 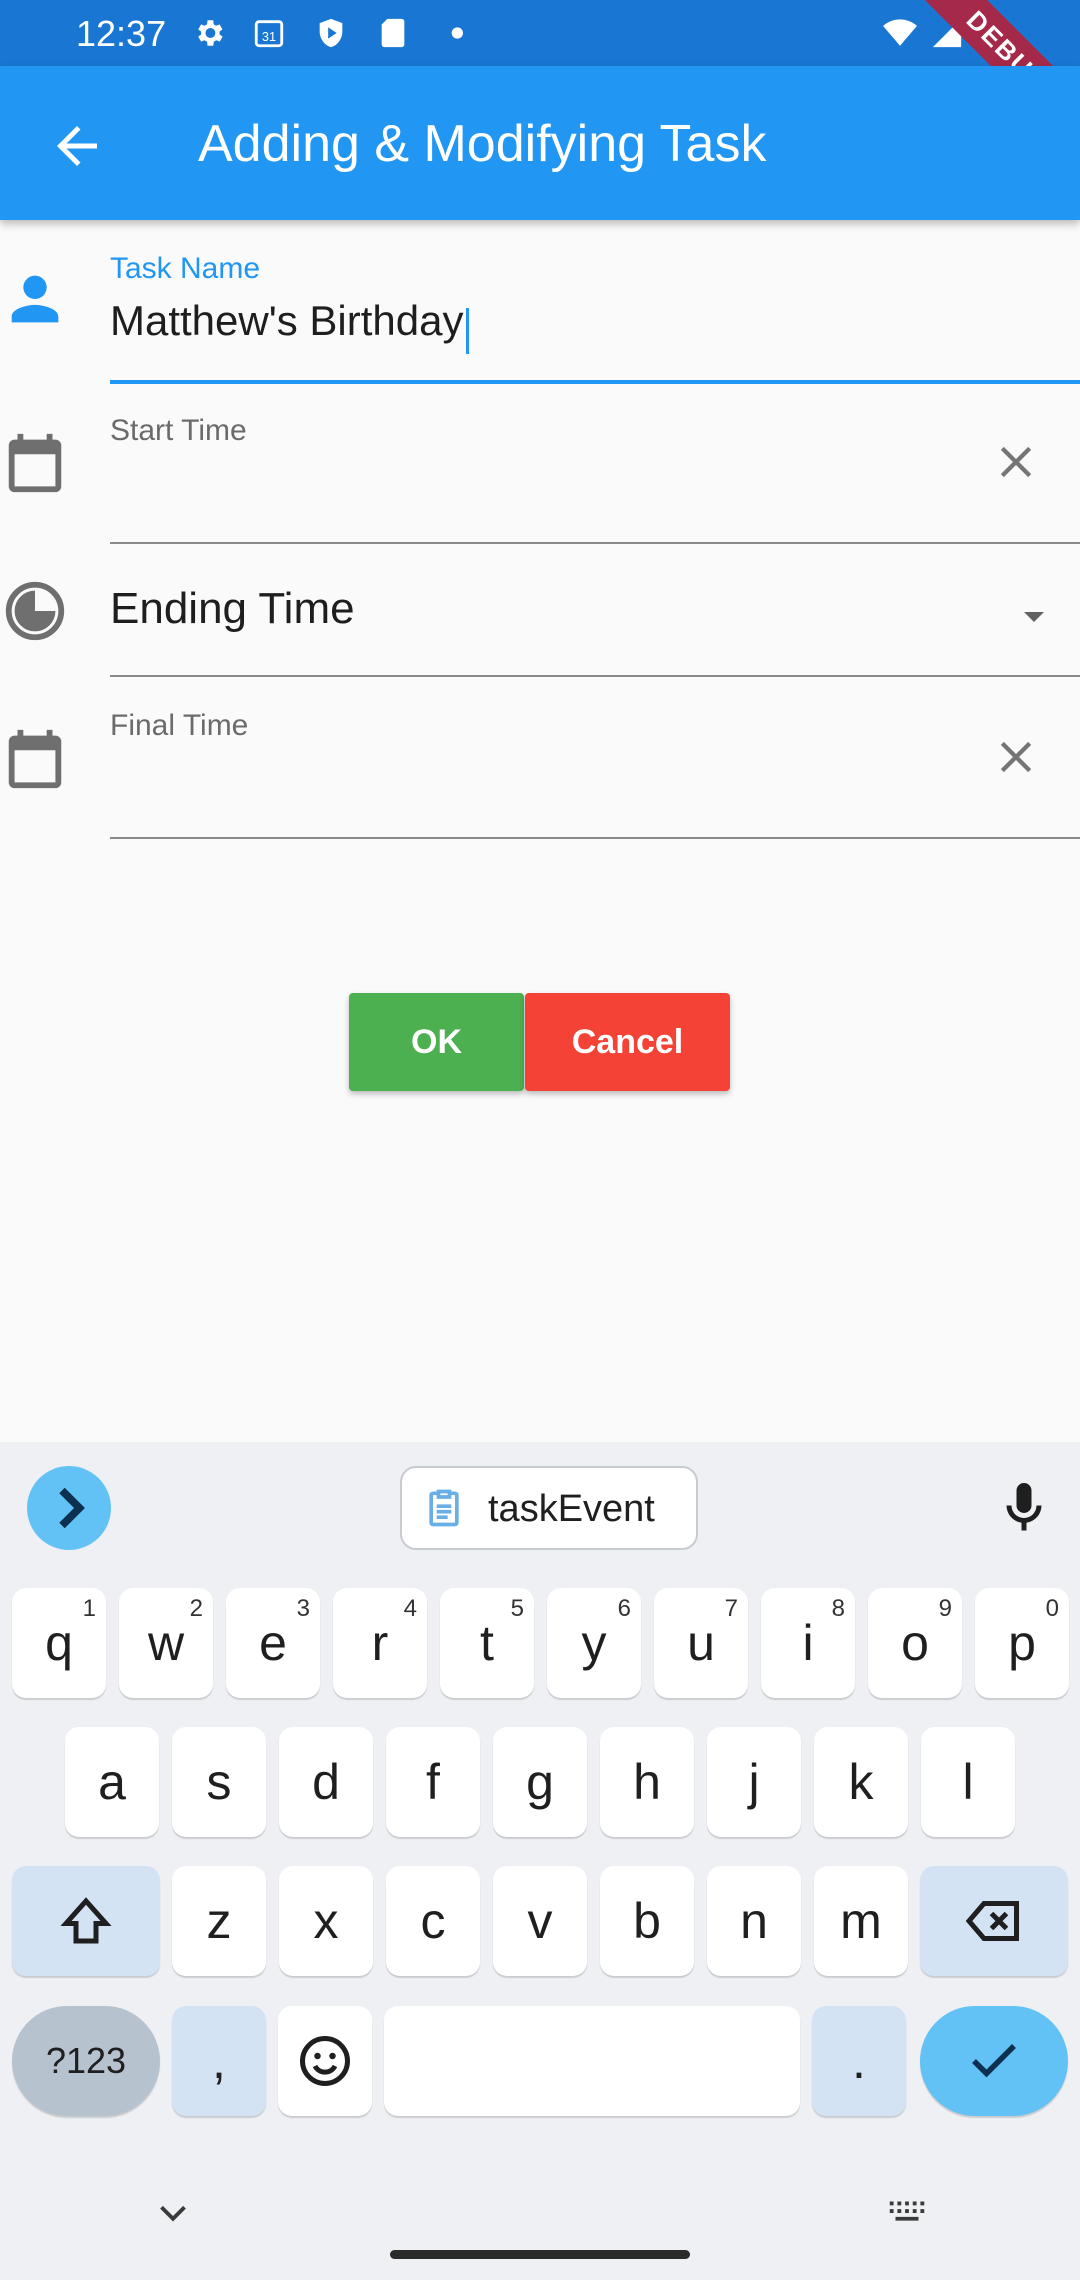 I want to click on microphone-icon, so click(x=1024, y=1508).